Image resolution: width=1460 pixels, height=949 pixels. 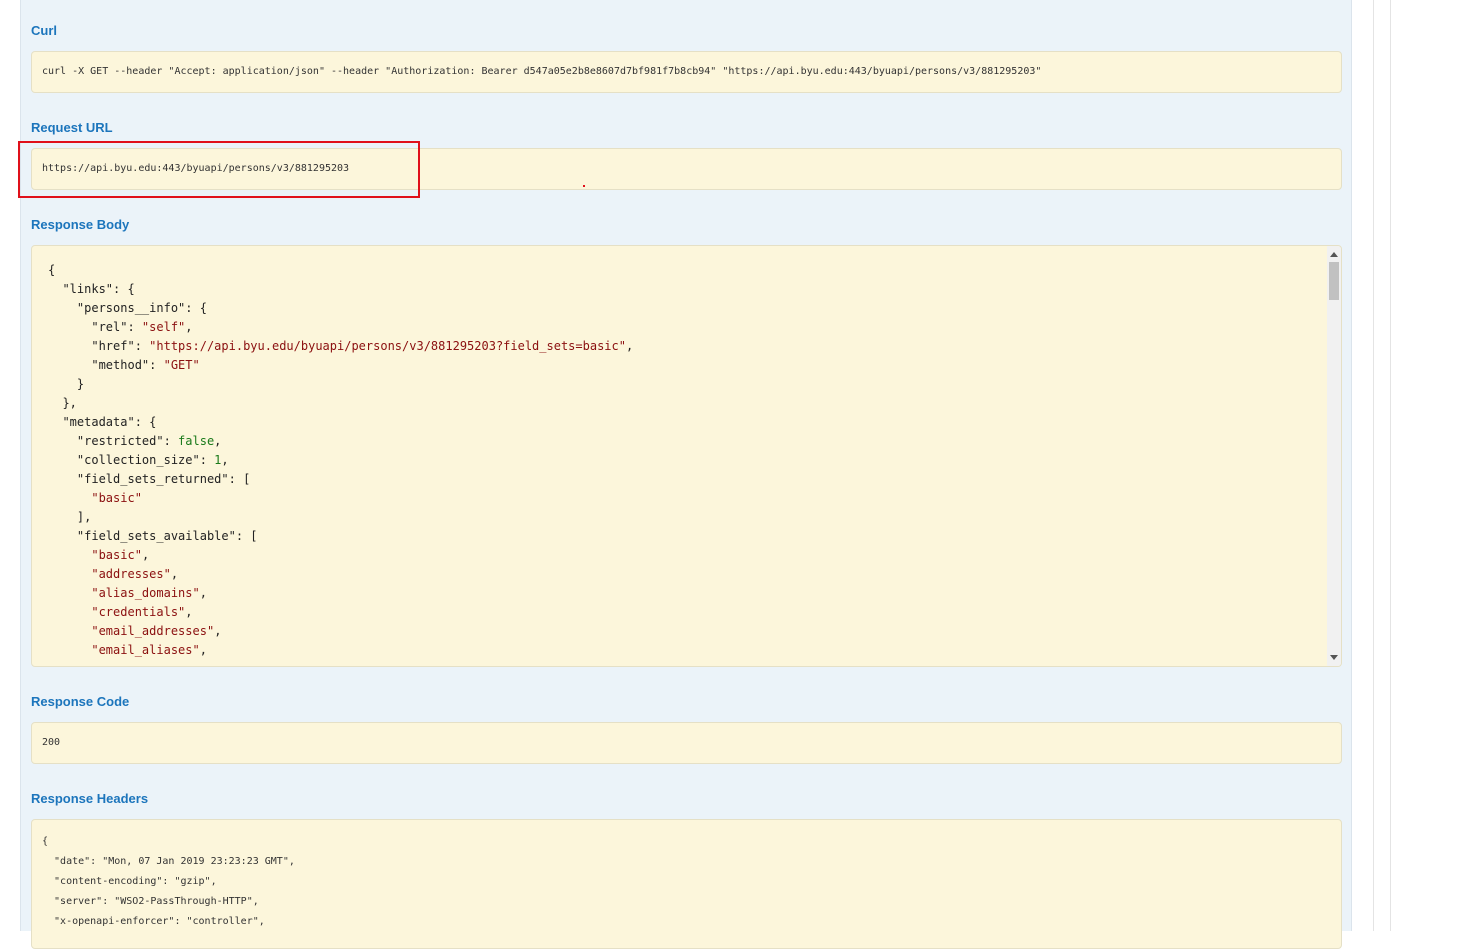 What do you see at coordinates (131, 574) in the screenshot?
I see `json-token: "addresses"` at bounding box center [131, 574].